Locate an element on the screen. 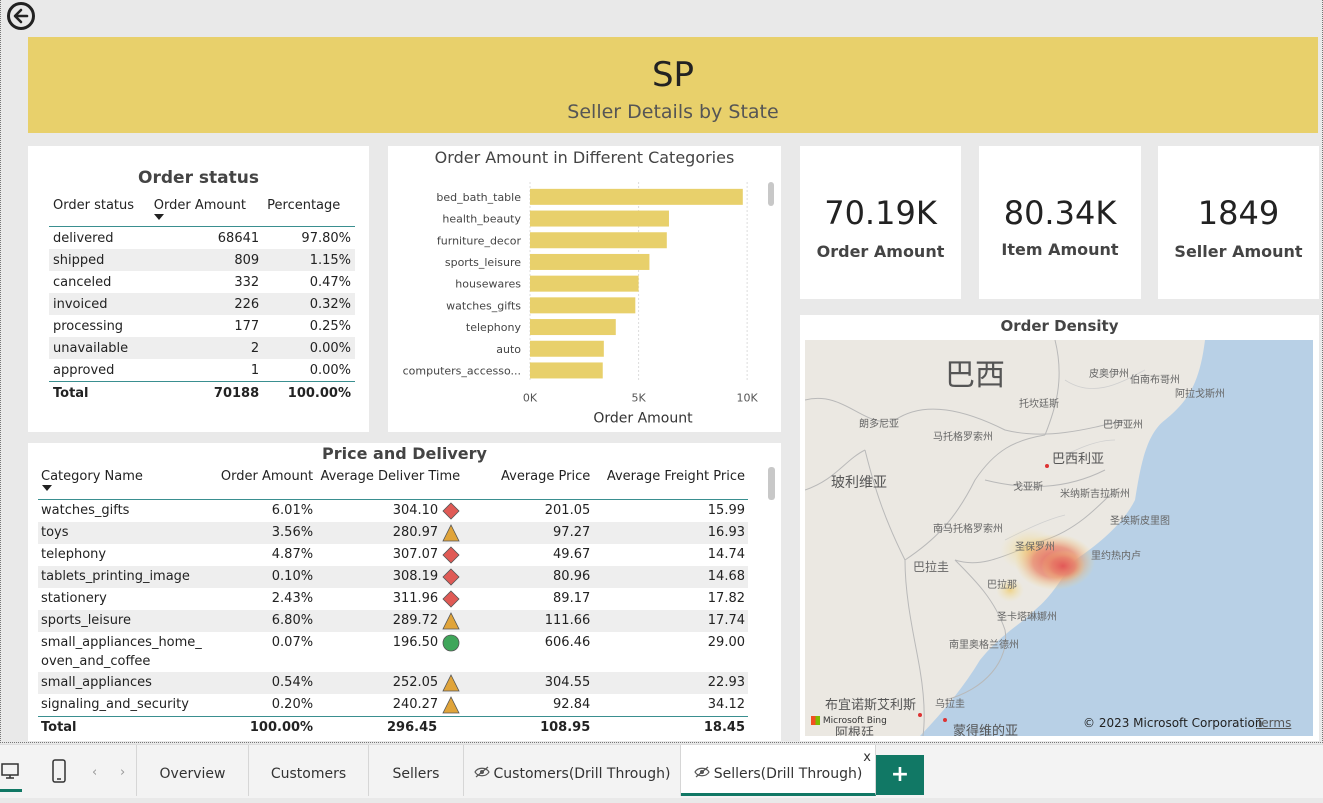 The image size is (1323, 803). green-circle-icon is located at coordinates (451, 642).